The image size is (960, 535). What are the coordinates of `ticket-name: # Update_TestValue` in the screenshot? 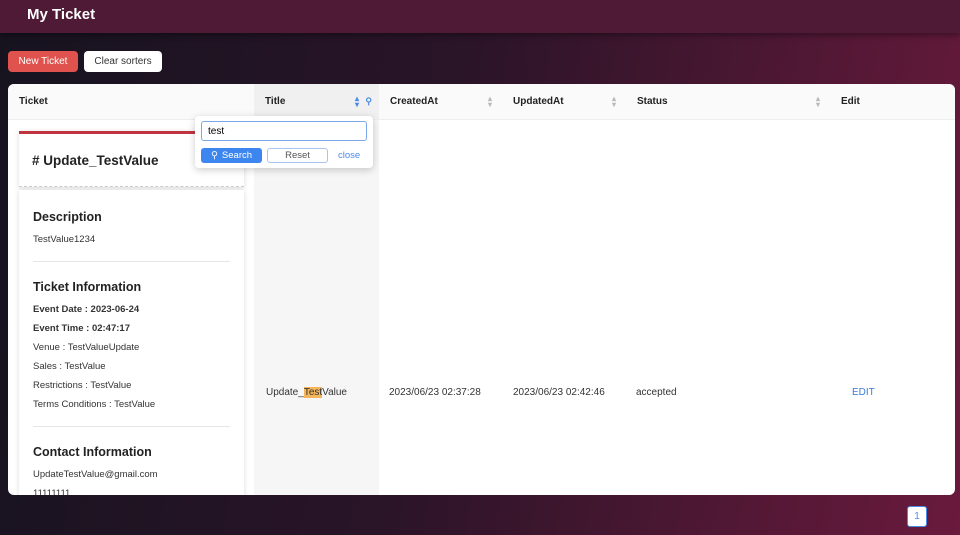 It's located at (95, 160).